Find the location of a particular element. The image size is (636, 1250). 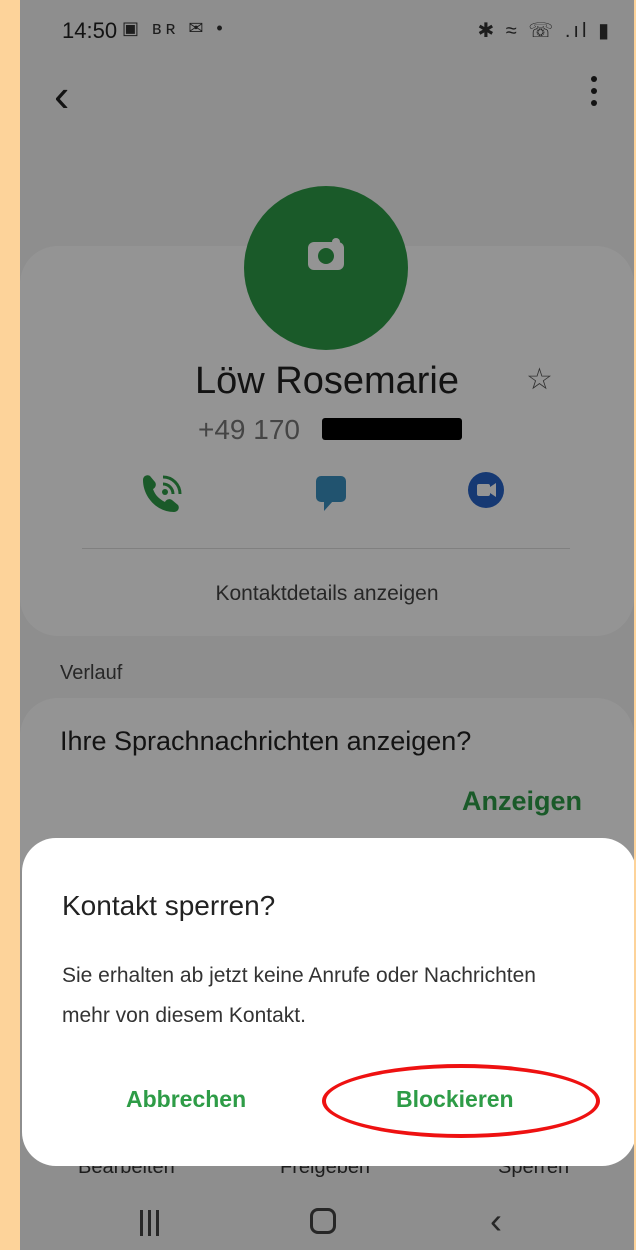

dialog-title: Kontakt sperren? is located at coordinates (169, 905).